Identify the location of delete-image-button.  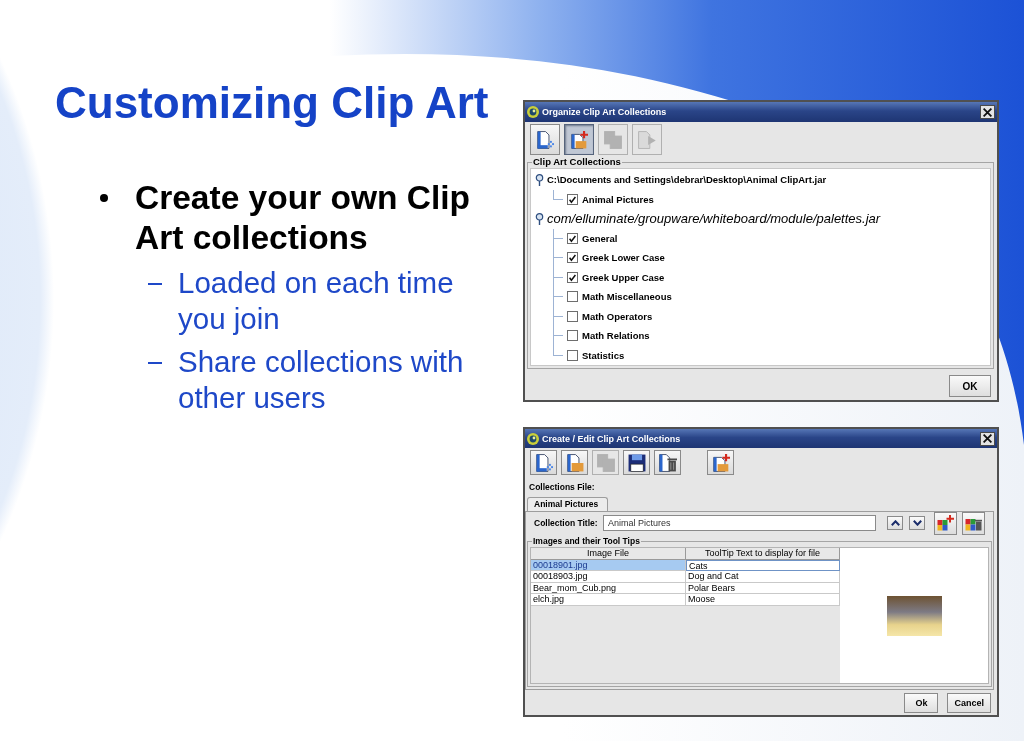
(973, 523).